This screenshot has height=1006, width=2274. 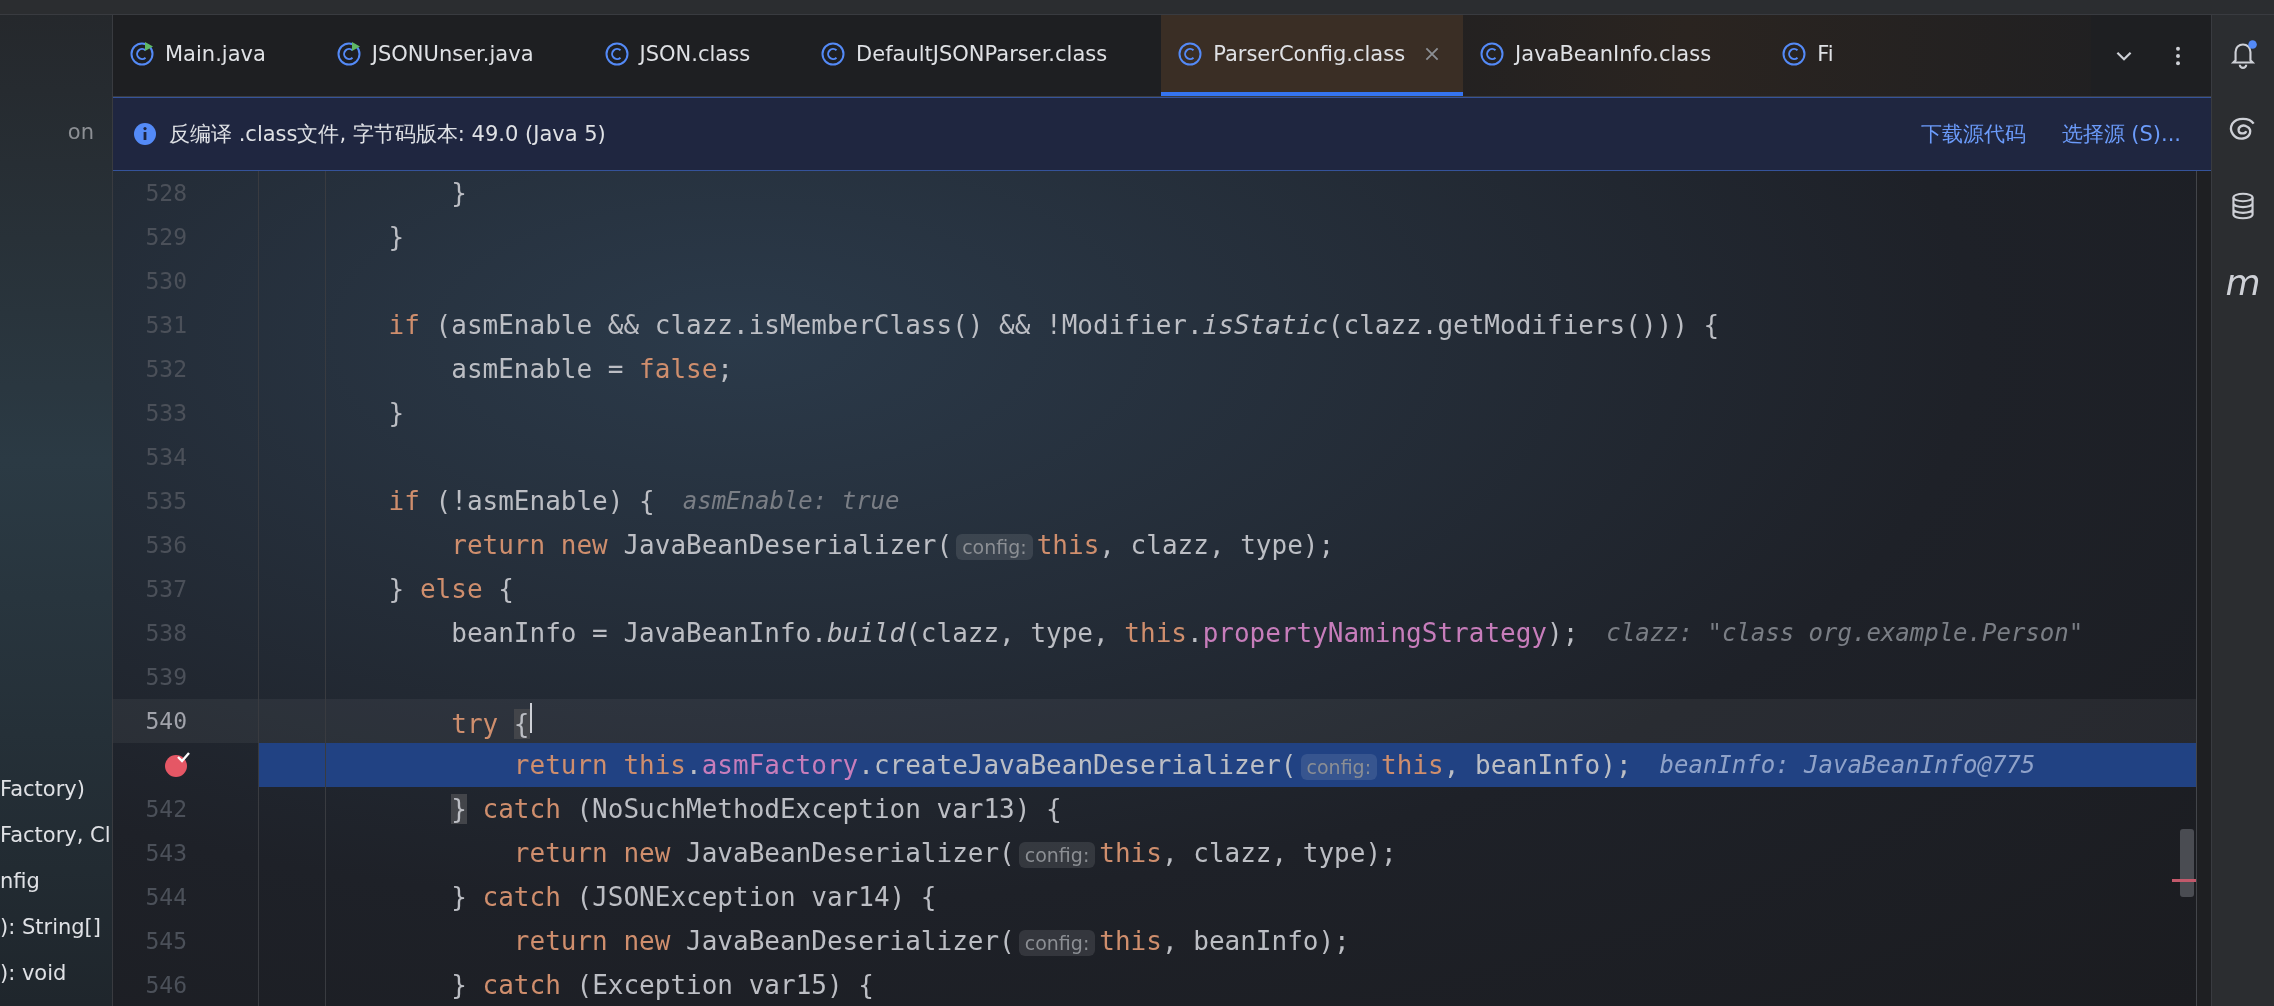 What do you see at coordinates (693, 897) in the screenshot?
I see `code-line: } catch (JSONException var14) {` at bounding box center [693, 897].